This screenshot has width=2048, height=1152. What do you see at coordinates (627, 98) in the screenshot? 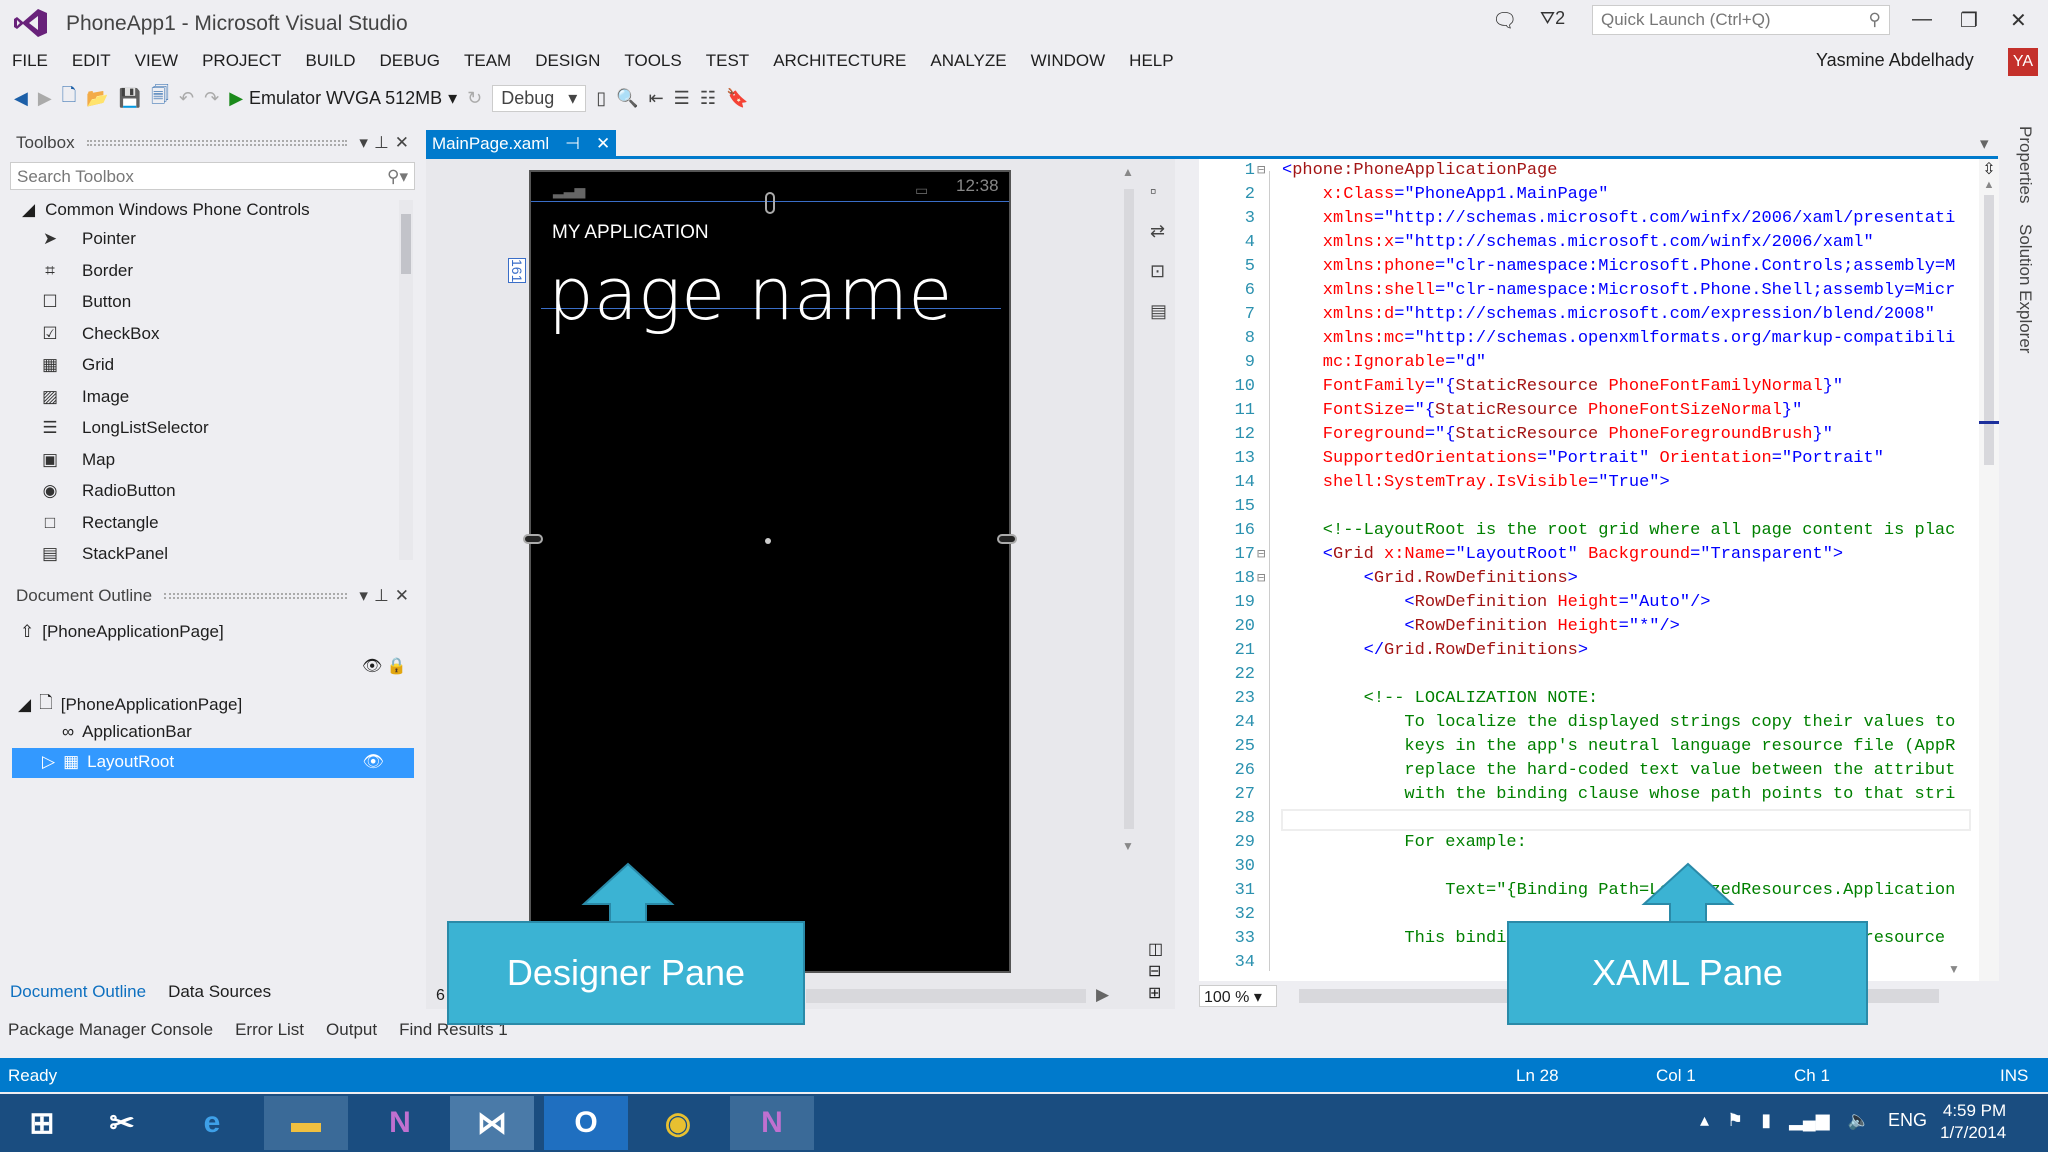
I see `find-in-files-icon: 🔍` at bounding box center [627, 98].